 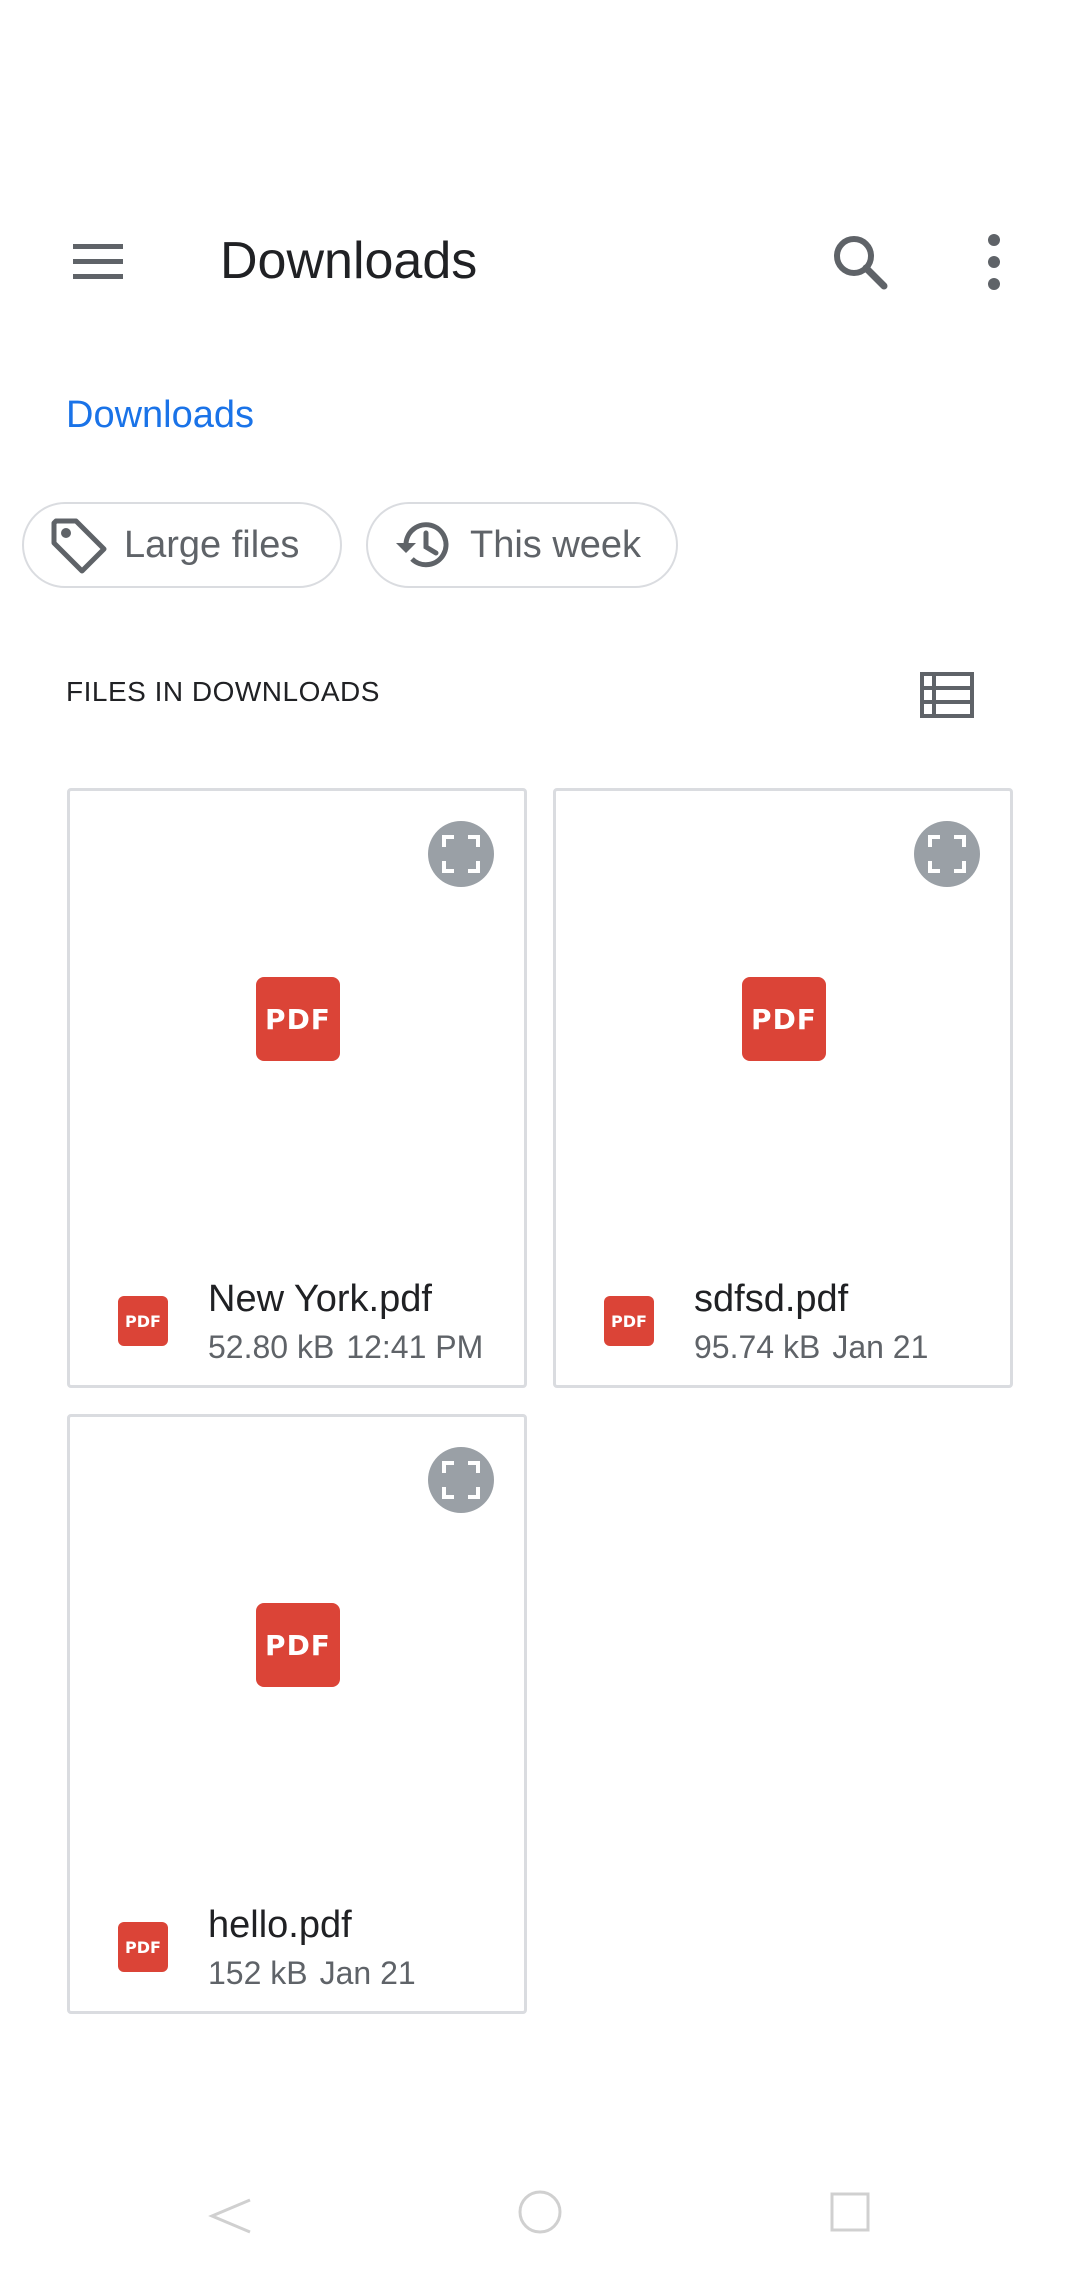 I want to click on nav-recents-button, so click(x=850, y=2215).